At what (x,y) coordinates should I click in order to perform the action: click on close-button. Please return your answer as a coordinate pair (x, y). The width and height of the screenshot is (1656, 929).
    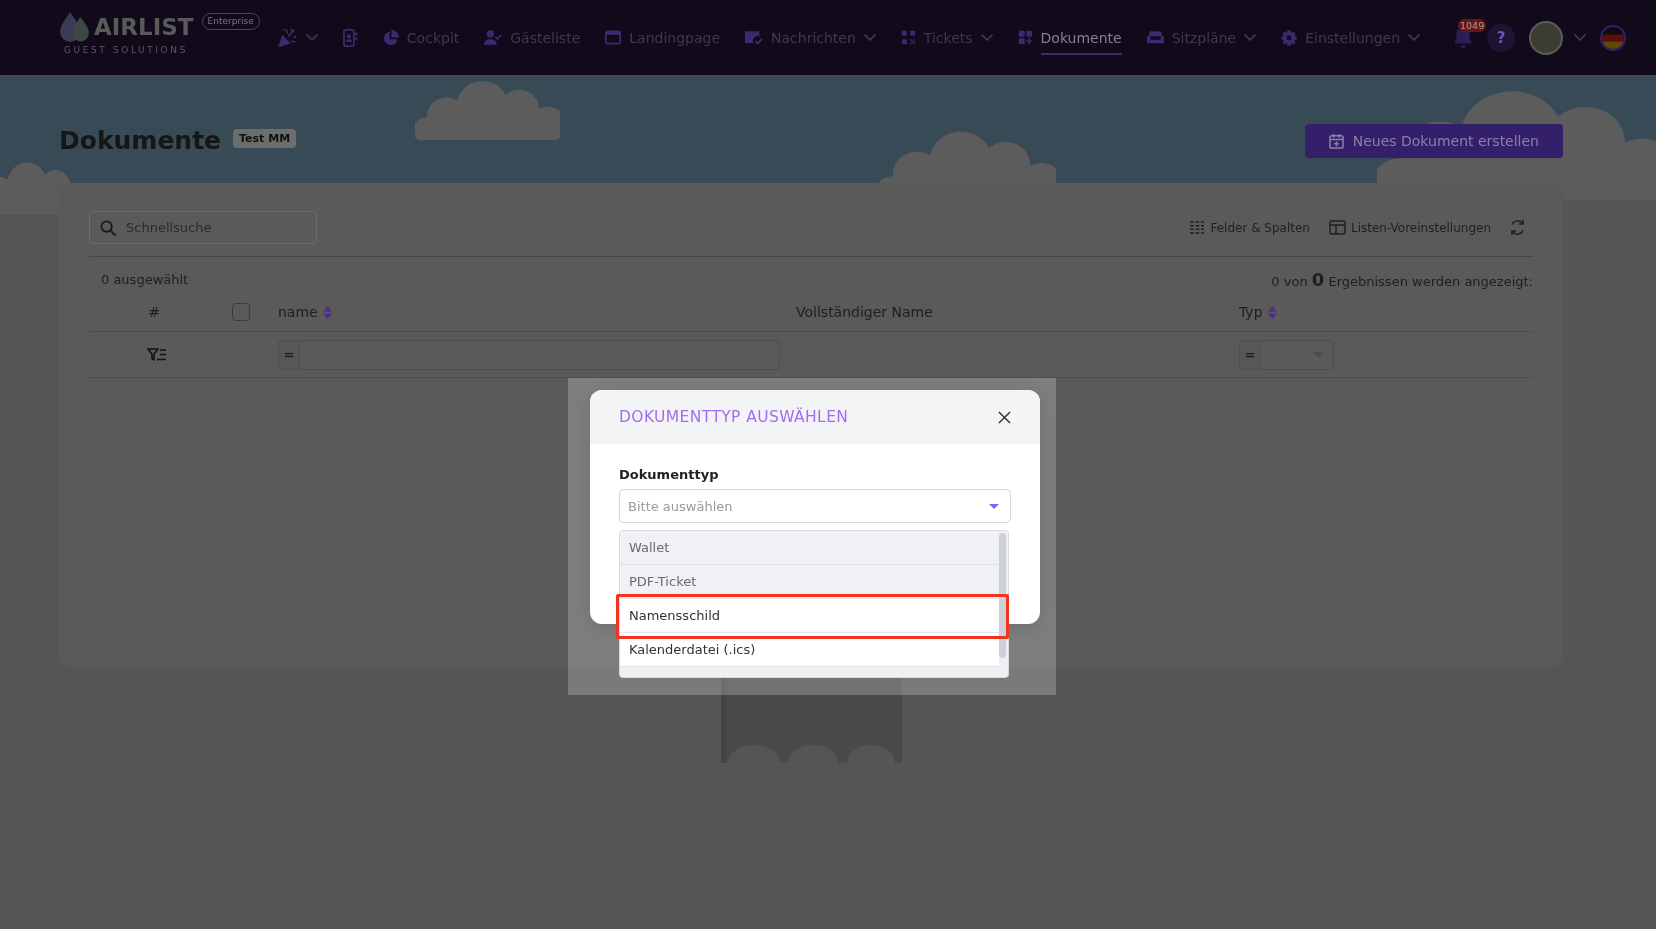
    Looking at the image, I should click on (1004, 417).